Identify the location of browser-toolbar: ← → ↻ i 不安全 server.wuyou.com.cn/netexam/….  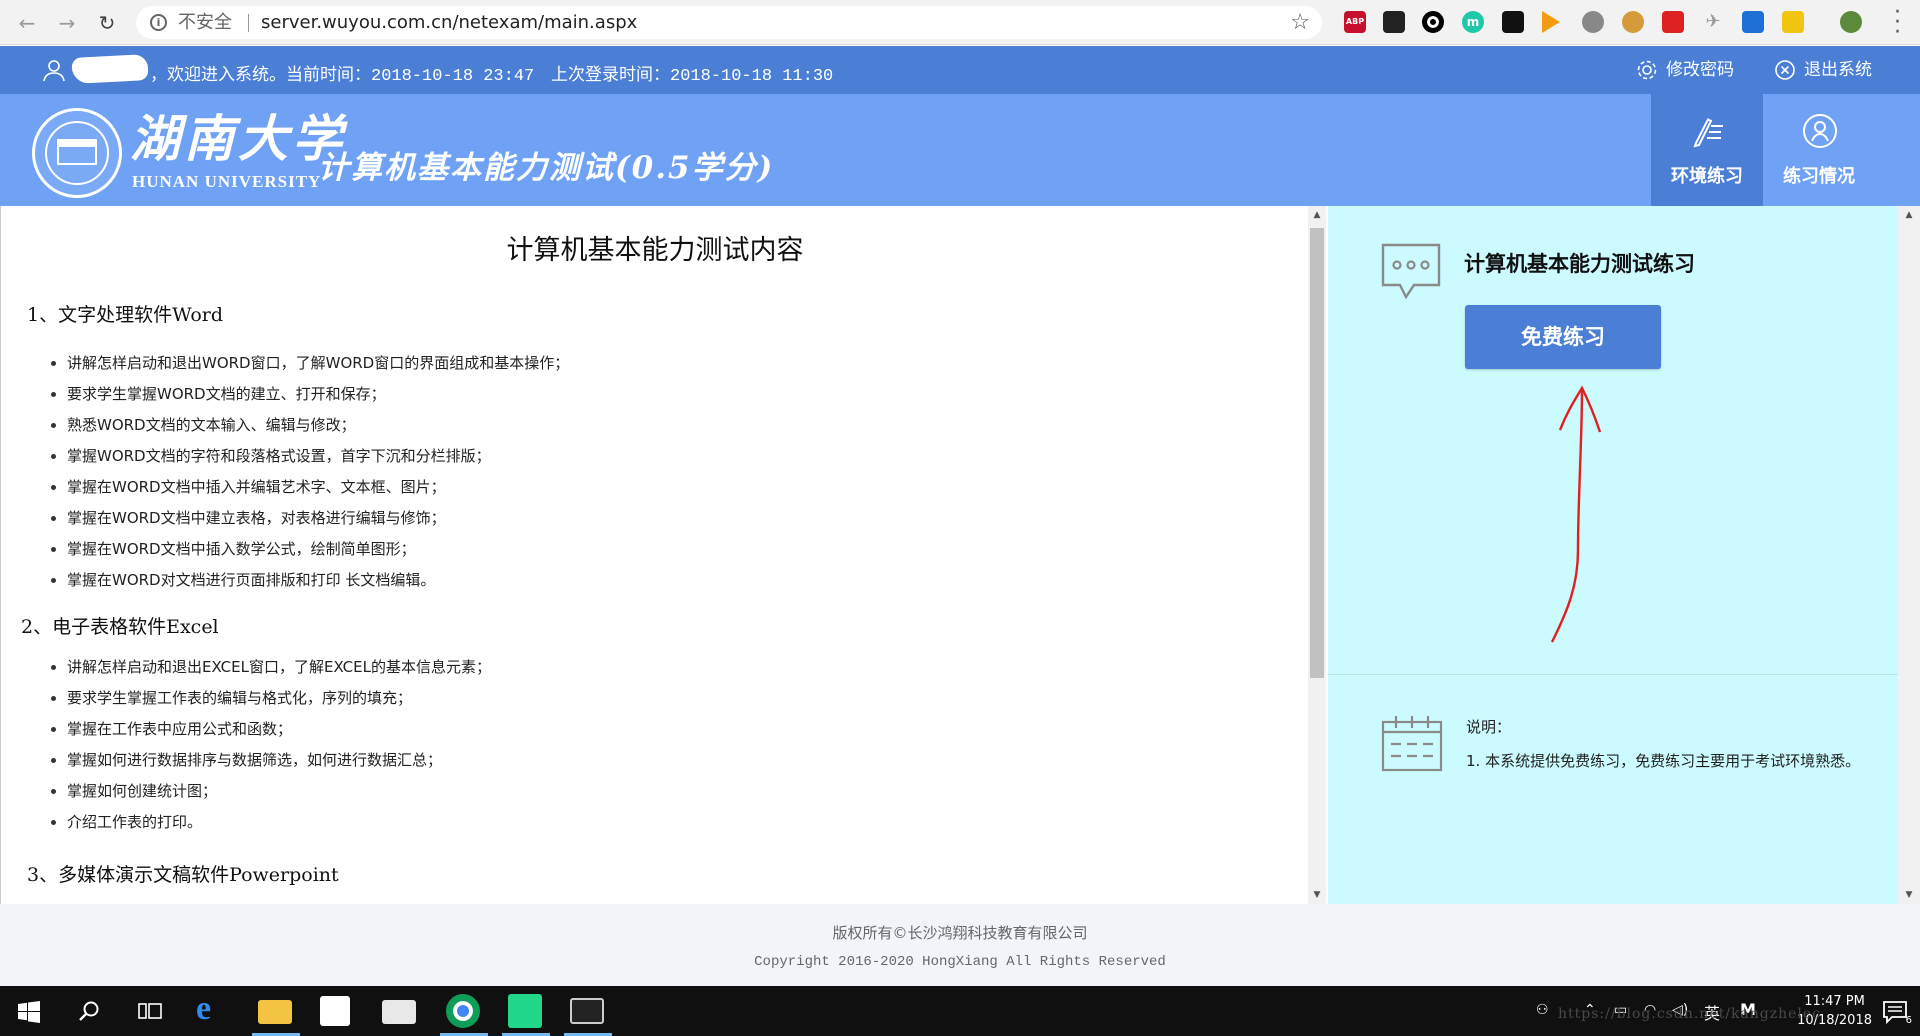
(960, 22).